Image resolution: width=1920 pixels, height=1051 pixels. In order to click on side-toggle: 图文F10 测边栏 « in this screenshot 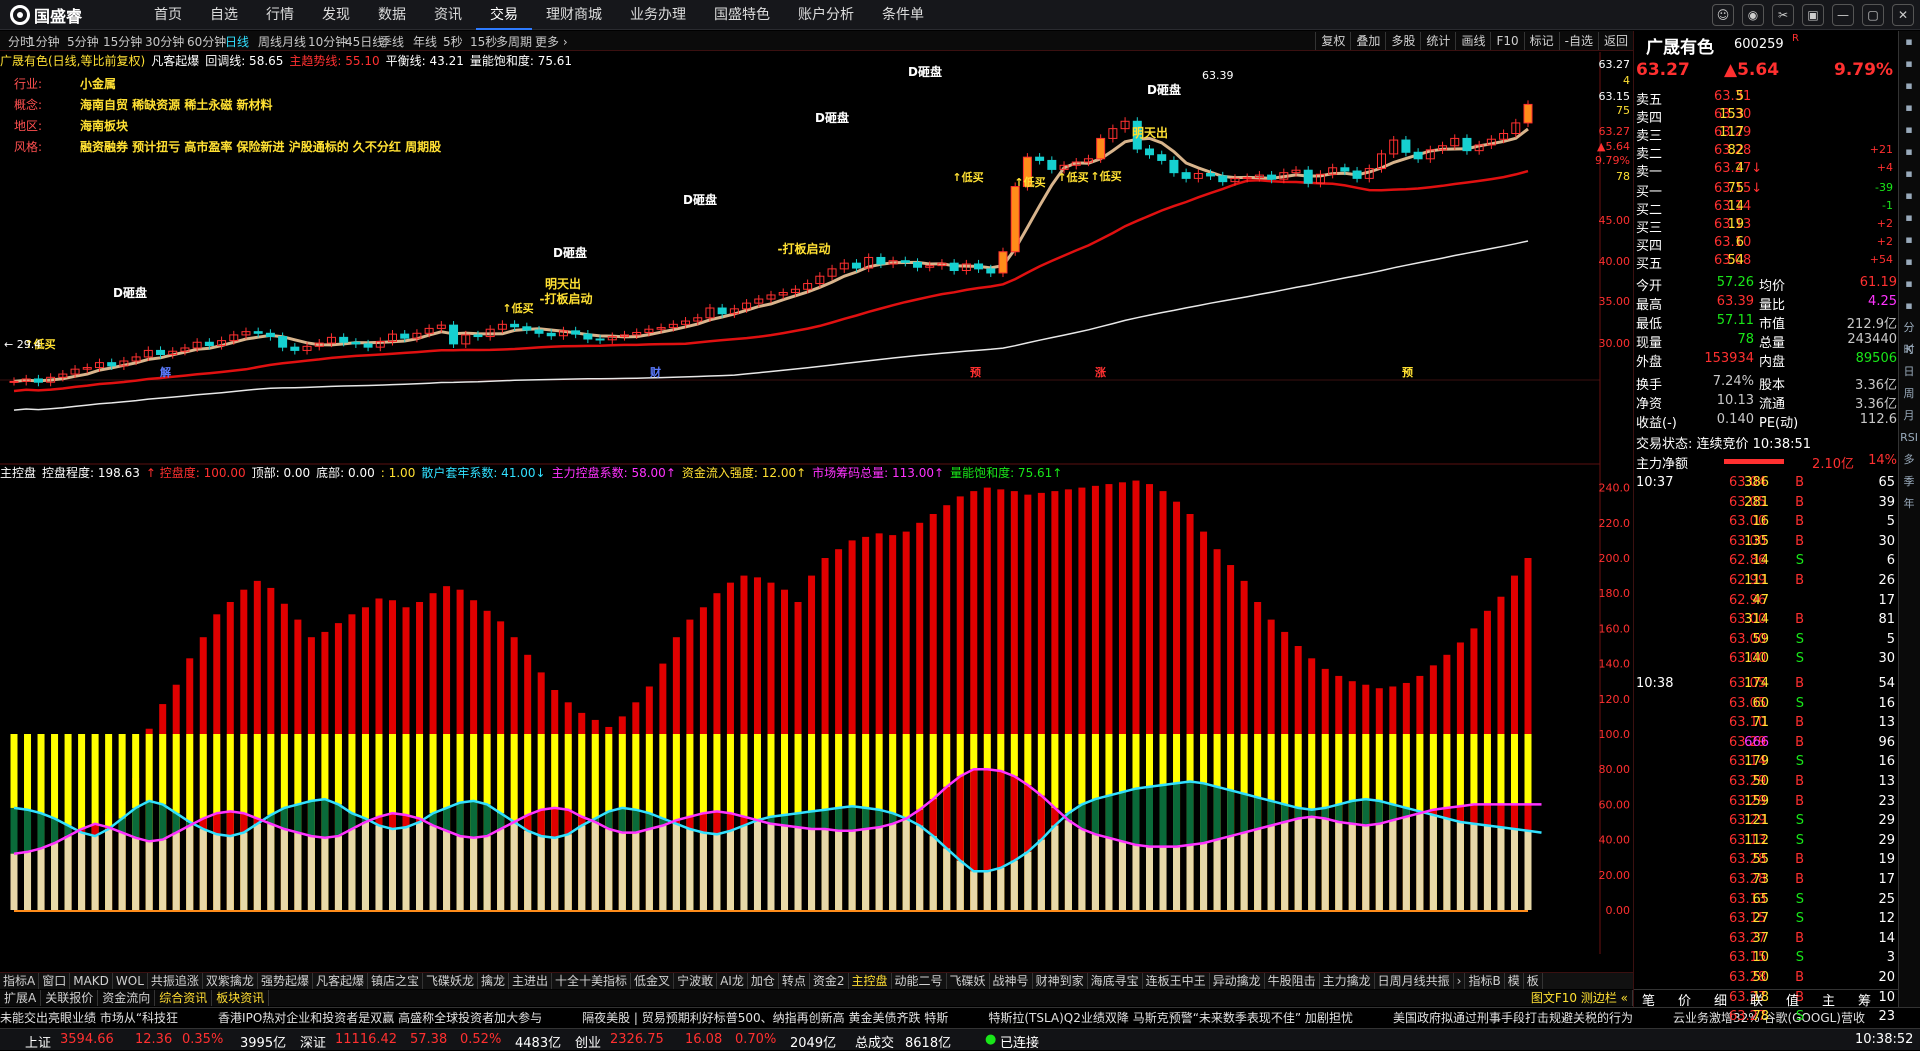, I will do `click(1580, 998)`.